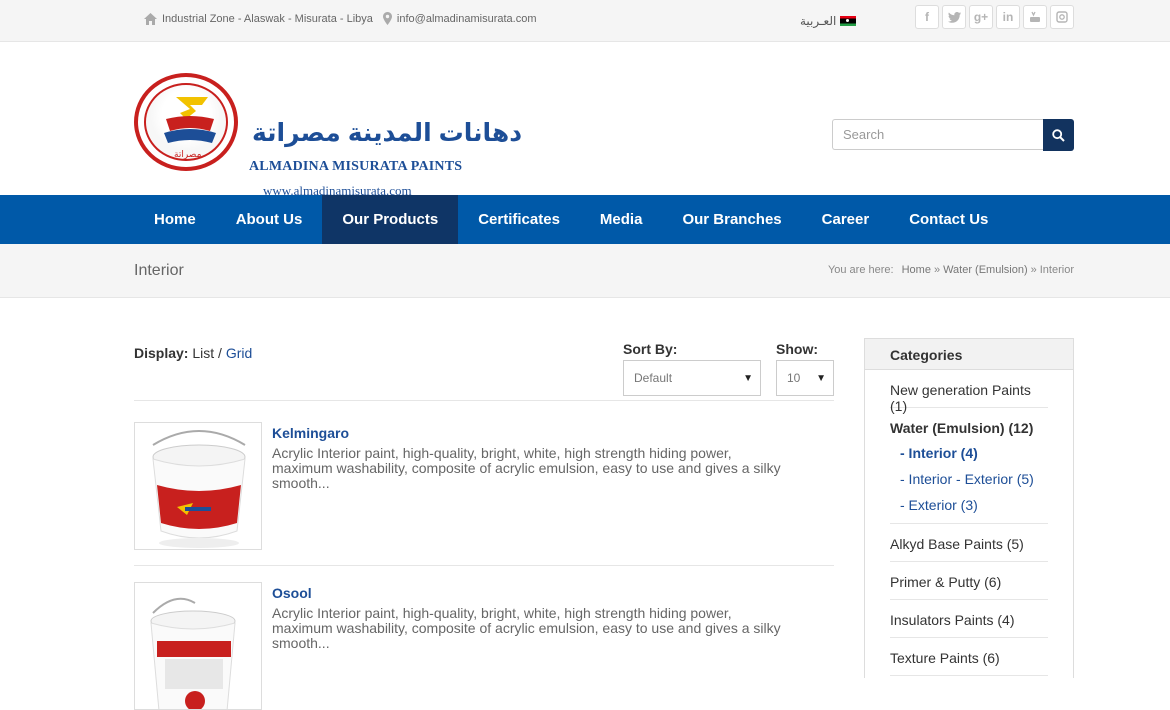 The image size is (1170, 710). I want to click on search-form, so click(953, 135).